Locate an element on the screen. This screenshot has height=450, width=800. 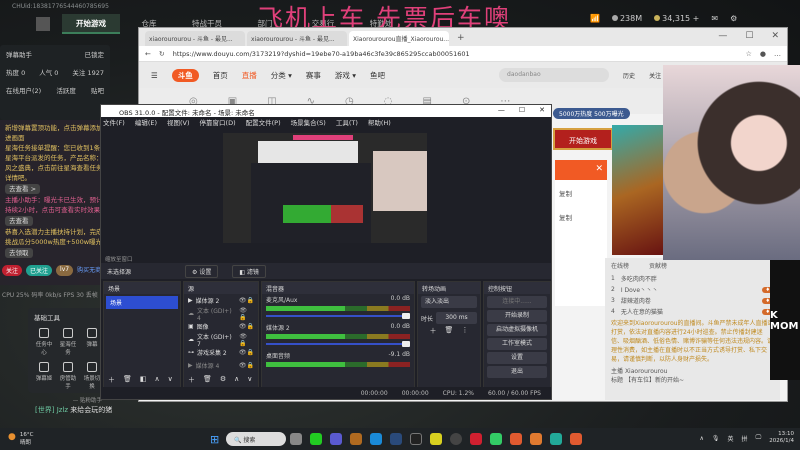
filter-icon: ◧ is located at coordinates (143, 380).